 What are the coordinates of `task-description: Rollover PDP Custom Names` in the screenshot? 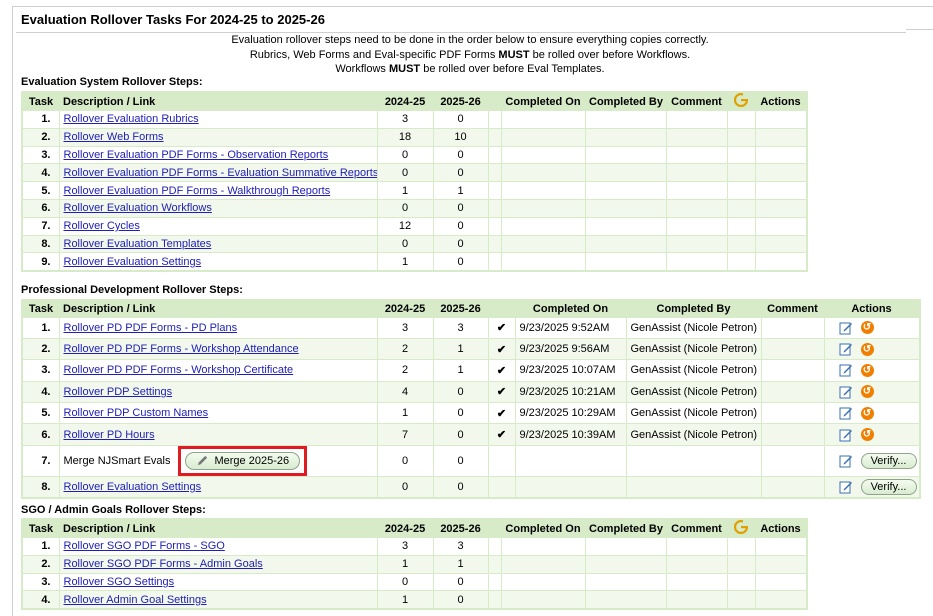 It's located at (218, 413).